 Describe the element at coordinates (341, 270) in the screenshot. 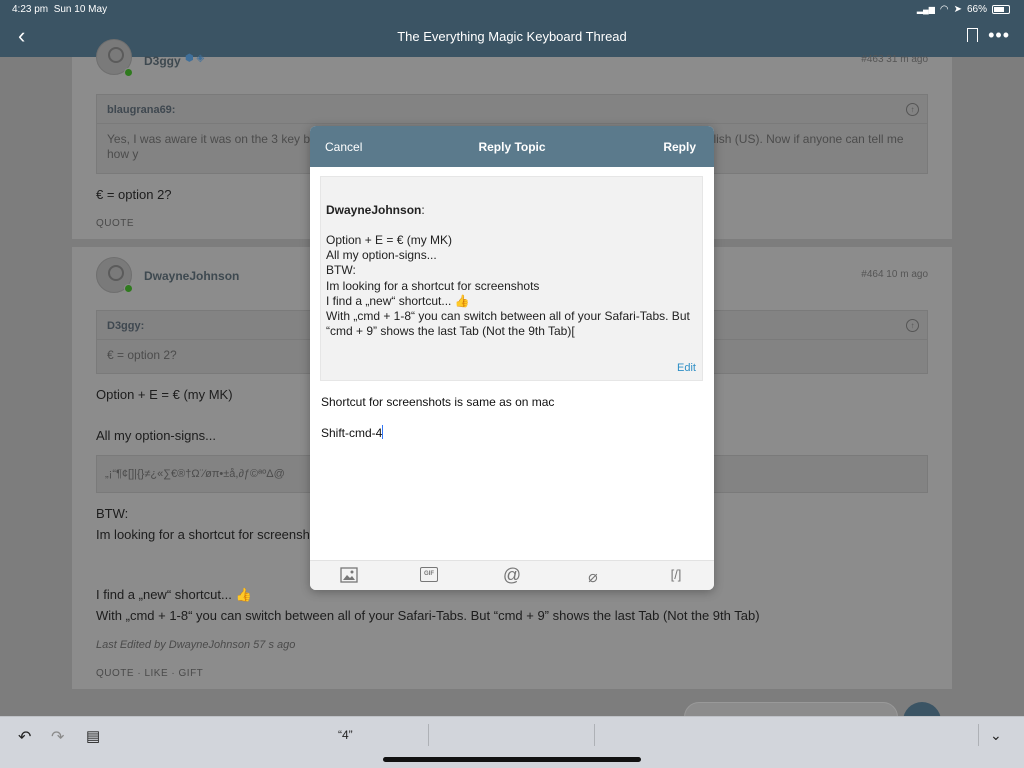

I see `quoted-line: BTW:` at that location.